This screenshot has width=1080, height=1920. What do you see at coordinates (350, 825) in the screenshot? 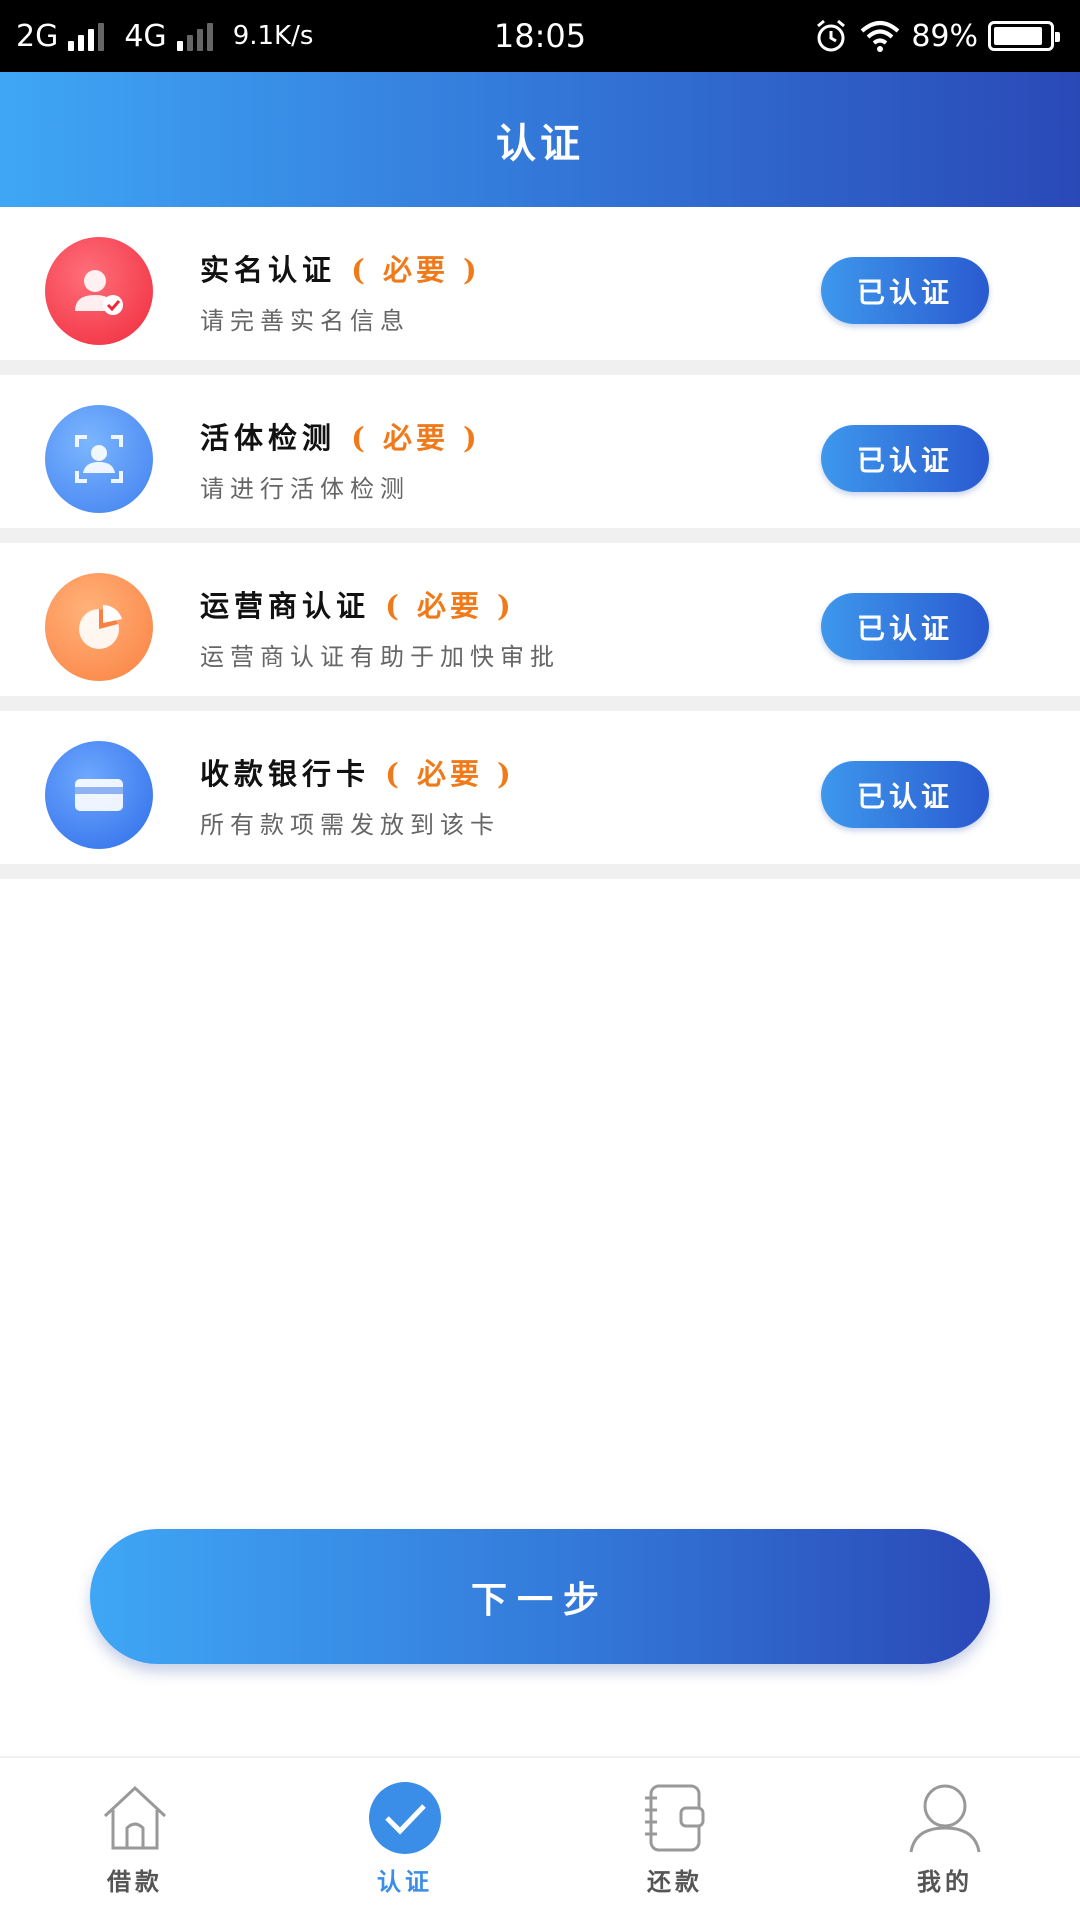
I see `item-subtitle: 所有款项需发放到该卡` at bounding box center [350, 825].